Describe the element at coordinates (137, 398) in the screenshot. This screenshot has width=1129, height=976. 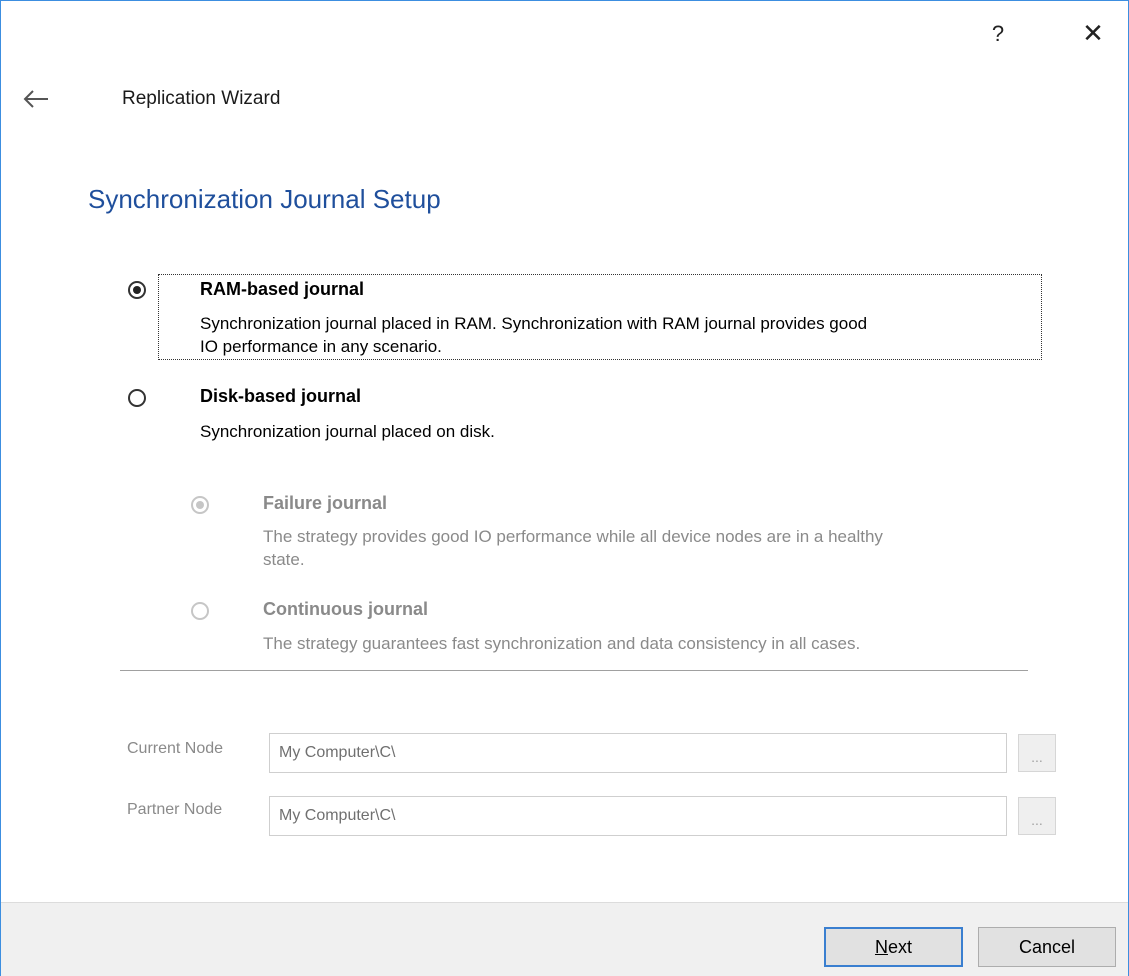
I see `disk-journal-radio` at that location.